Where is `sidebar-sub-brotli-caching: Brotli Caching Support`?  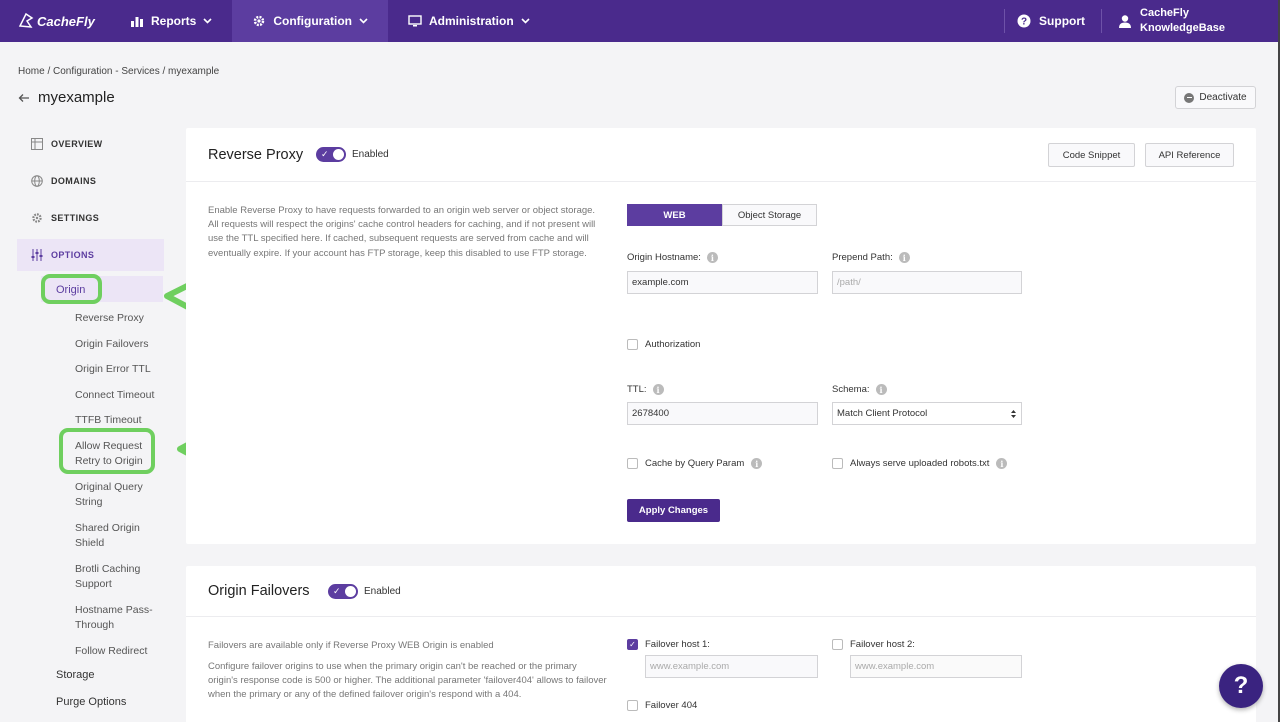
sidebar-sub-brotli-caching: Brotli Caching Support is located at coordinates (115, 577).